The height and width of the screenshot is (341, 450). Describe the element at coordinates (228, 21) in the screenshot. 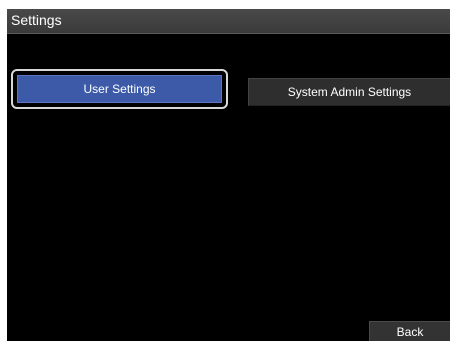

I see `title-bar: Settings` at that location.